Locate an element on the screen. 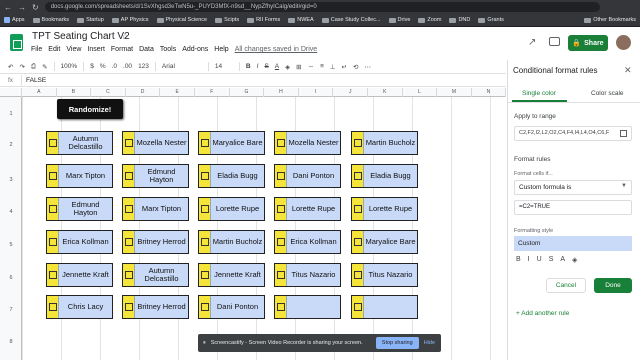 The image size is (640, 360). column-header: G is located at coordinates (247, 92).